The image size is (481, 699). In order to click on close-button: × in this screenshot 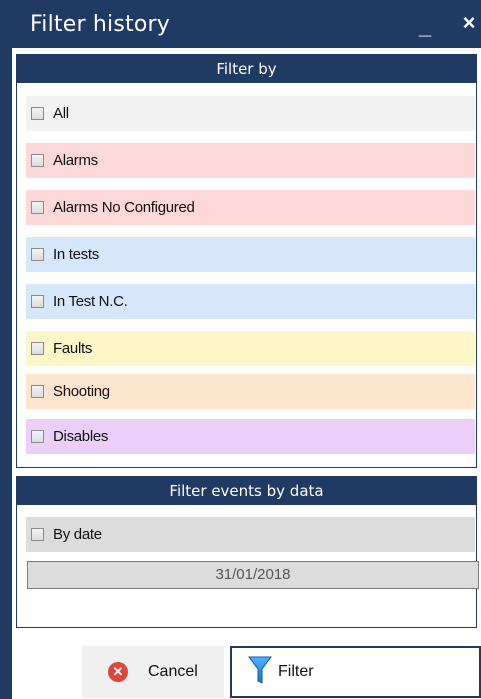, I will do `click(469, 23)`.